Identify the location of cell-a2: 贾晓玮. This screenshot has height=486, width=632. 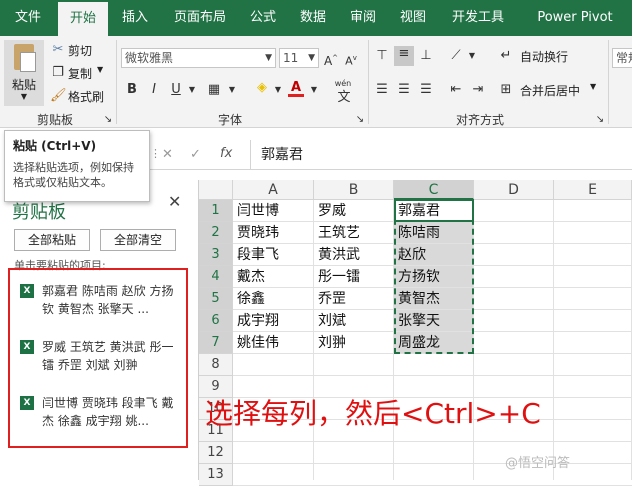
(273, 233).